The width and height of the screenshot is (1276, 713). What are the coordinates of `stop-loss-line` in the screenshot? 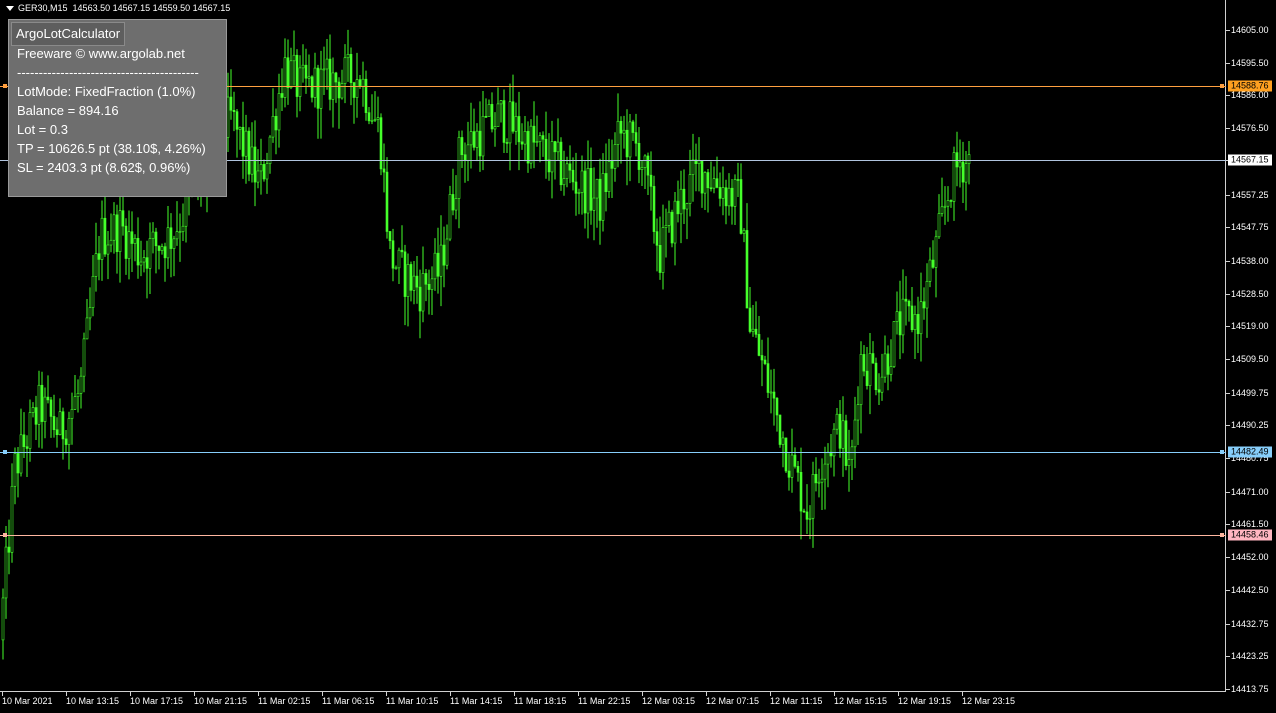 It's located at (613, 535).